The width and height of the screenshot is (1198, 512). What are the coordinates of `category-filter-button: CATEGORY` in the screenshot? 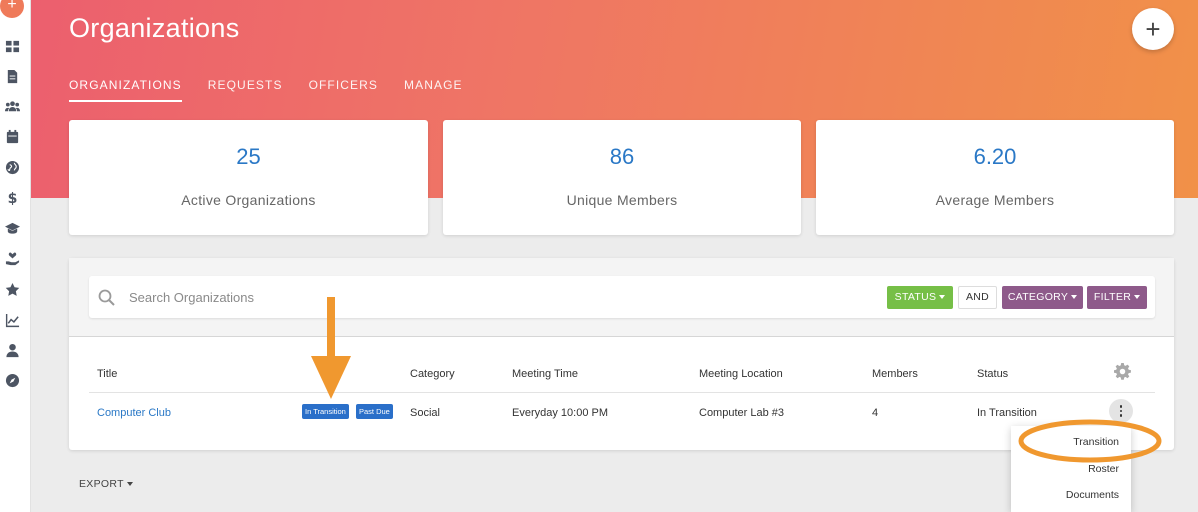 It's located at (1042, 297).